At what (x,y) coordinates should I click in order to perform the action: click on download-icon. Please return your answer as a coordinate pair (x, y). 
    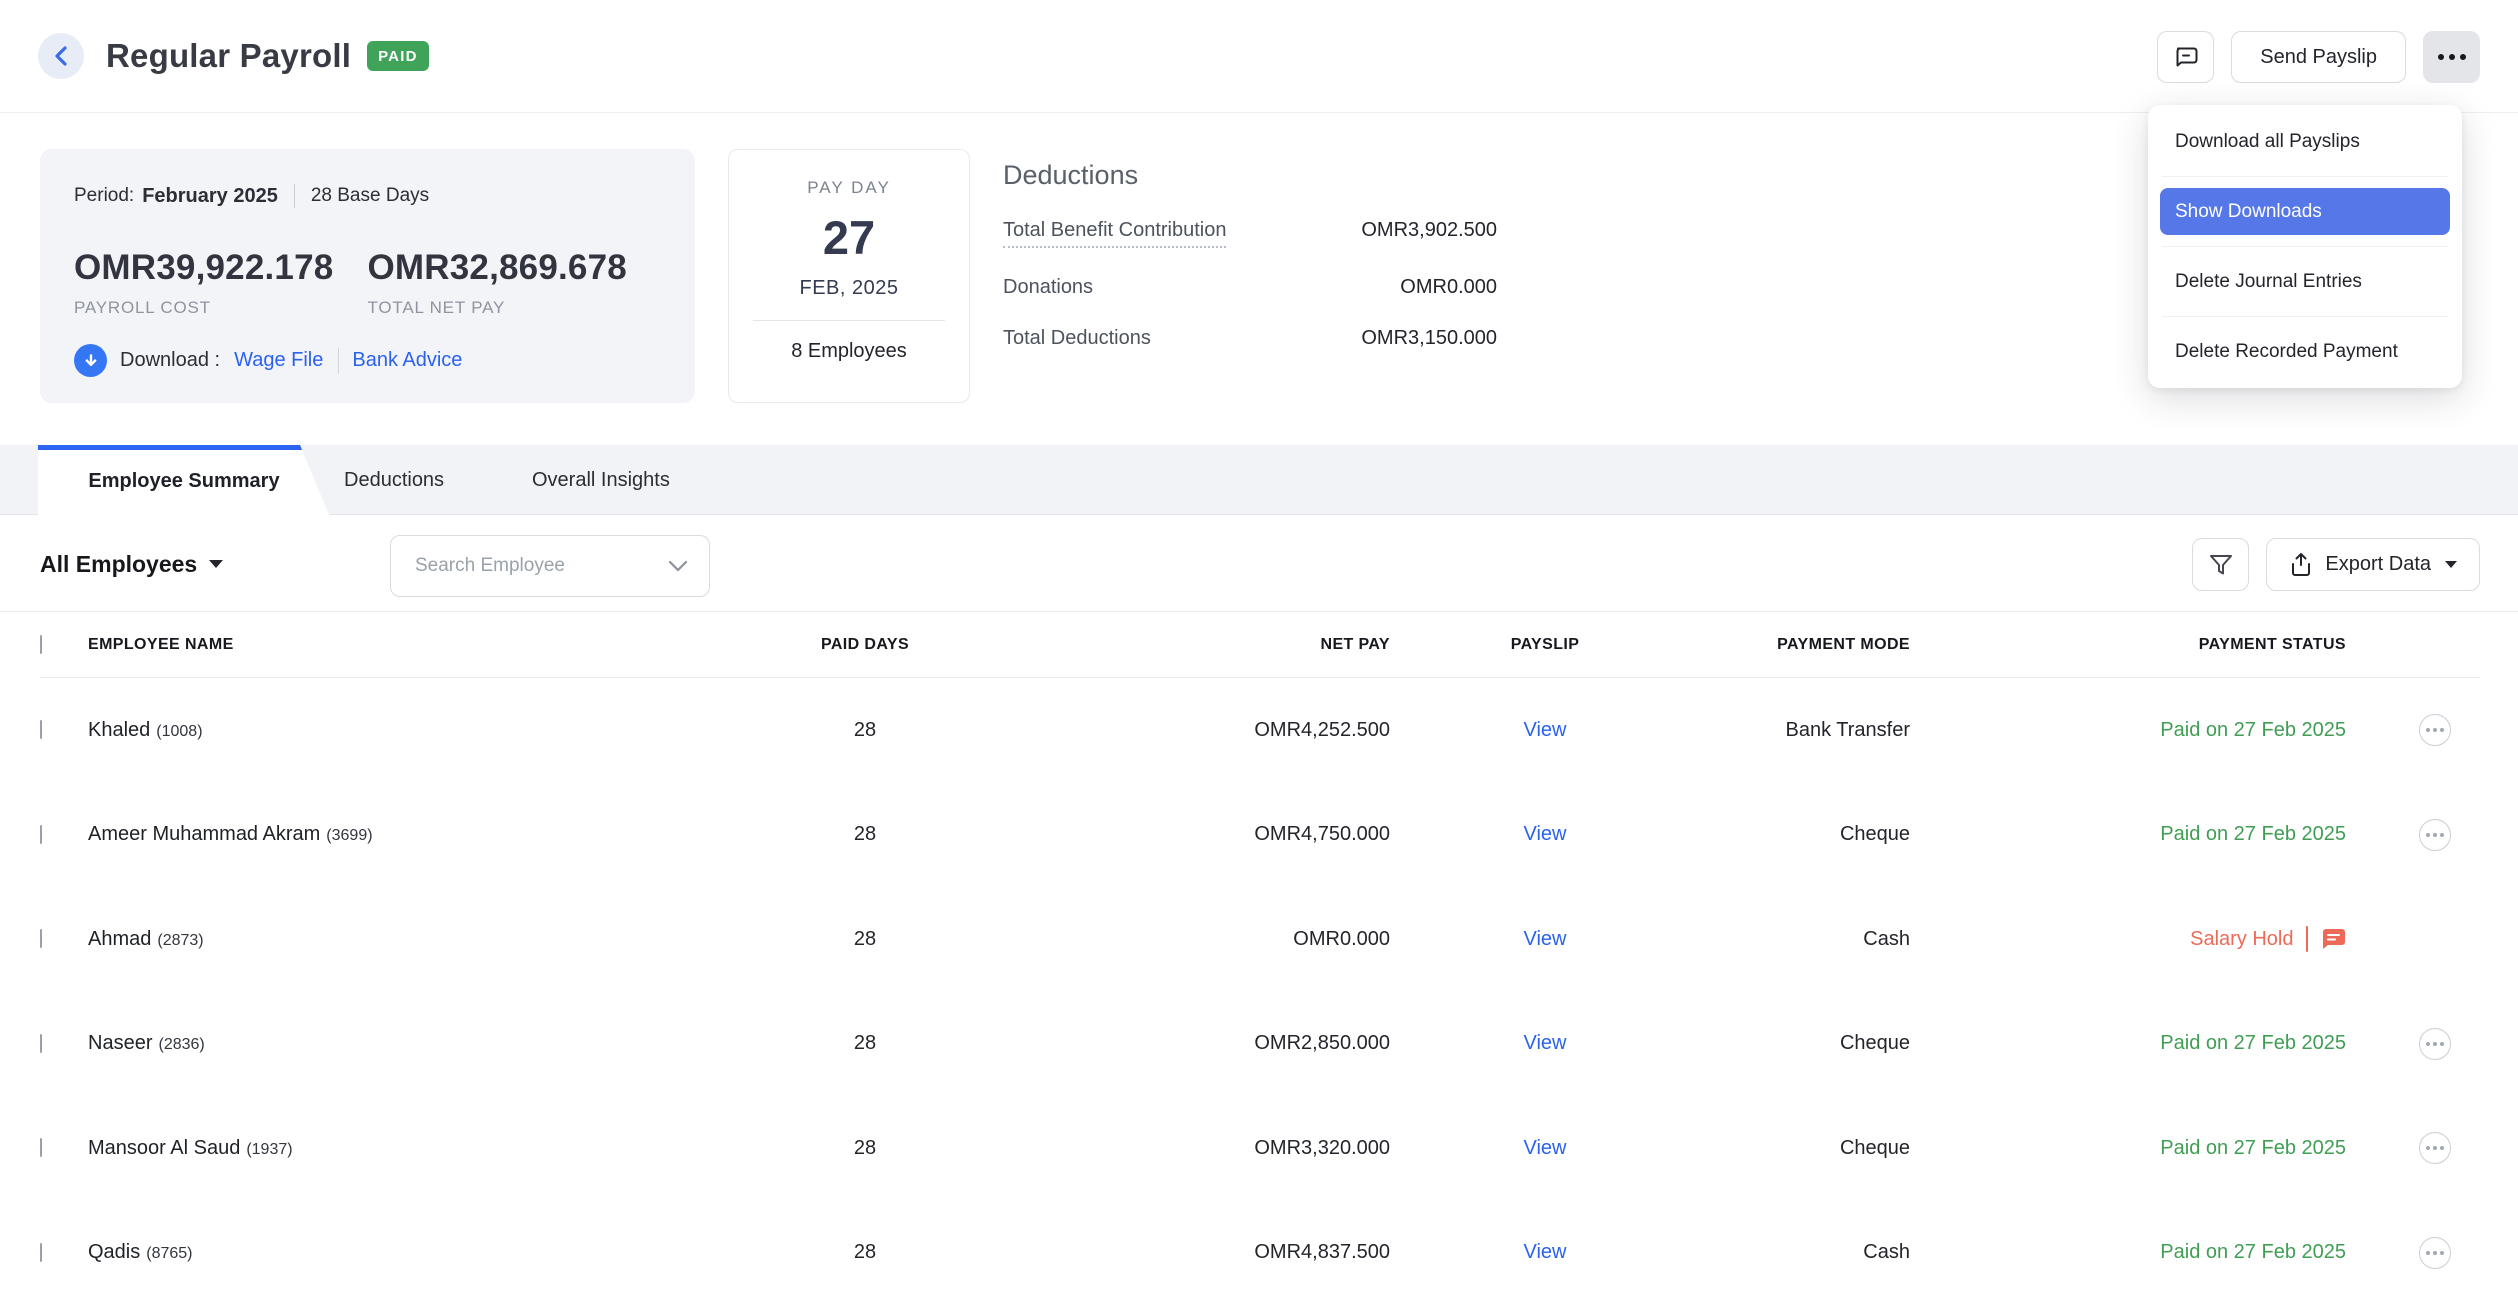
    Looking at the image, I should click on (90, 360).